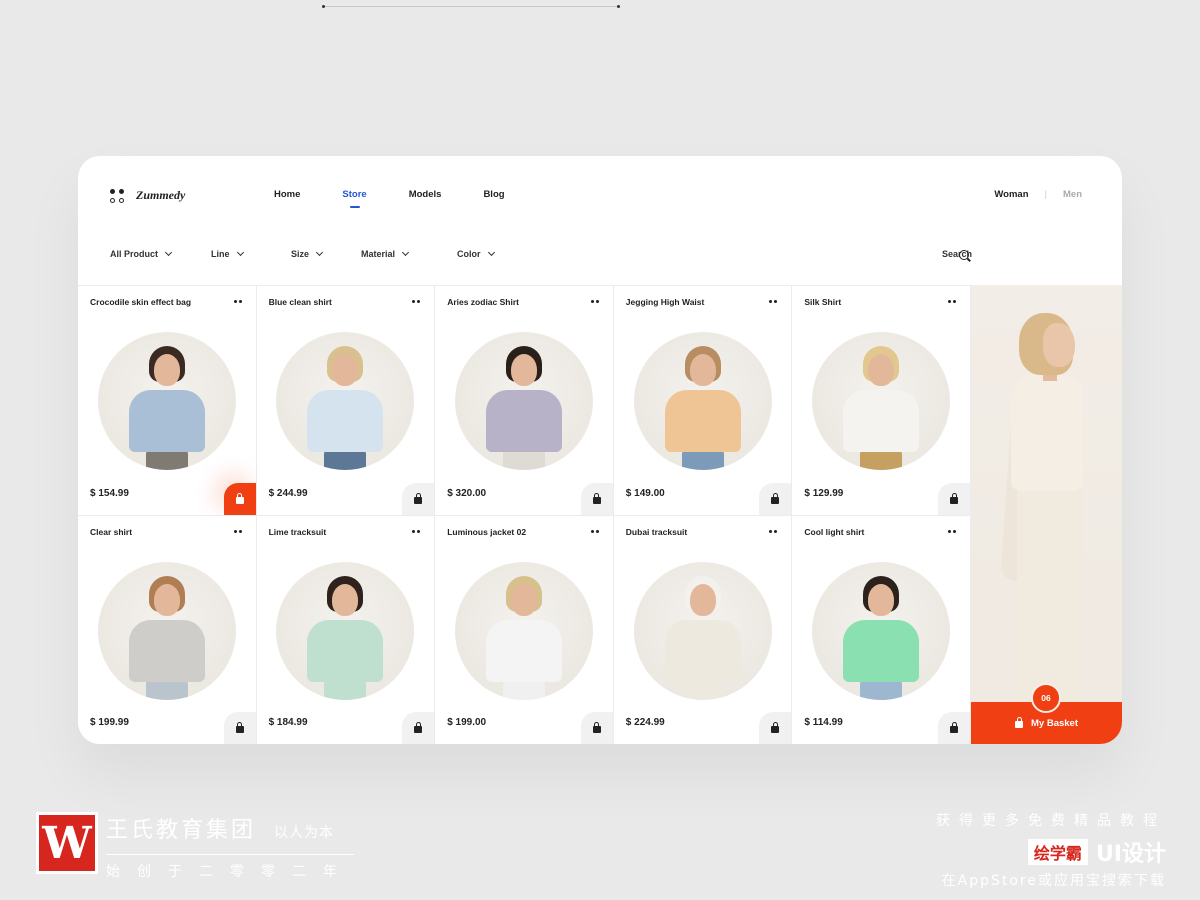  Describe the element at coordinates (1046, 514) in the screenshot. I see `featured-model-panel: My Basket 06` at that location.